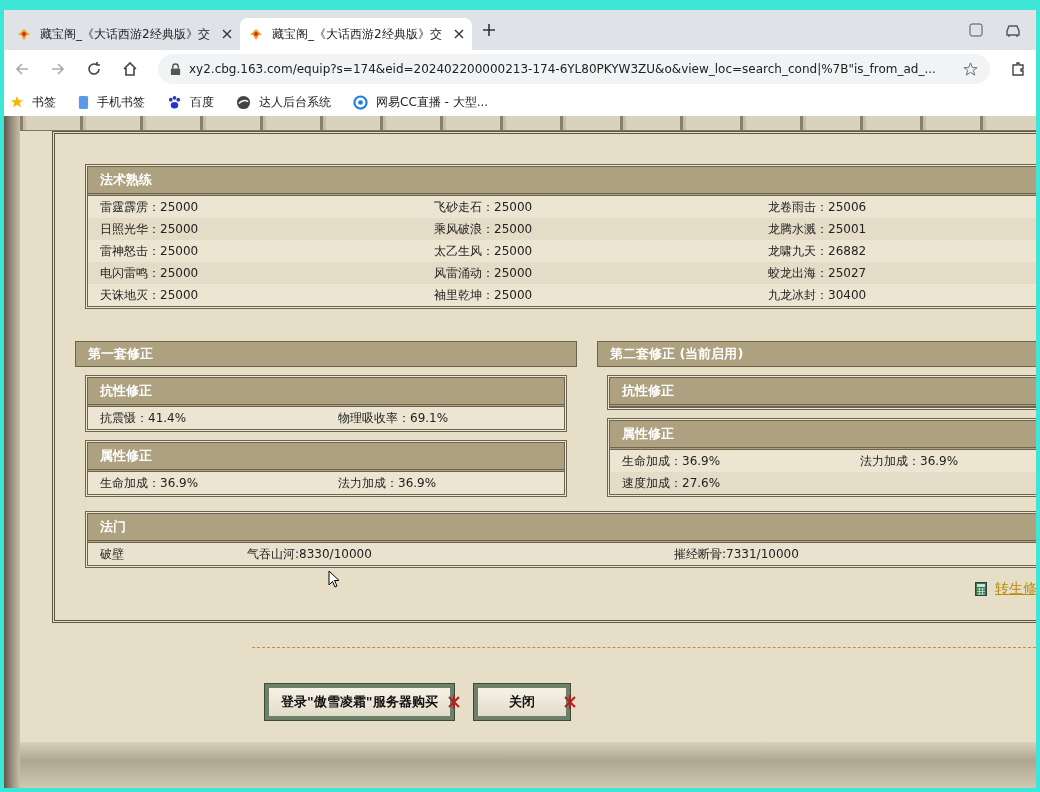 This screenshot has height=792, width=1040. What do you see at coordinates (359, 702) in the screenshot?
I see `action-button: 登录"傲雪凌霜"服务器购买` at bounding box center [359, 702].